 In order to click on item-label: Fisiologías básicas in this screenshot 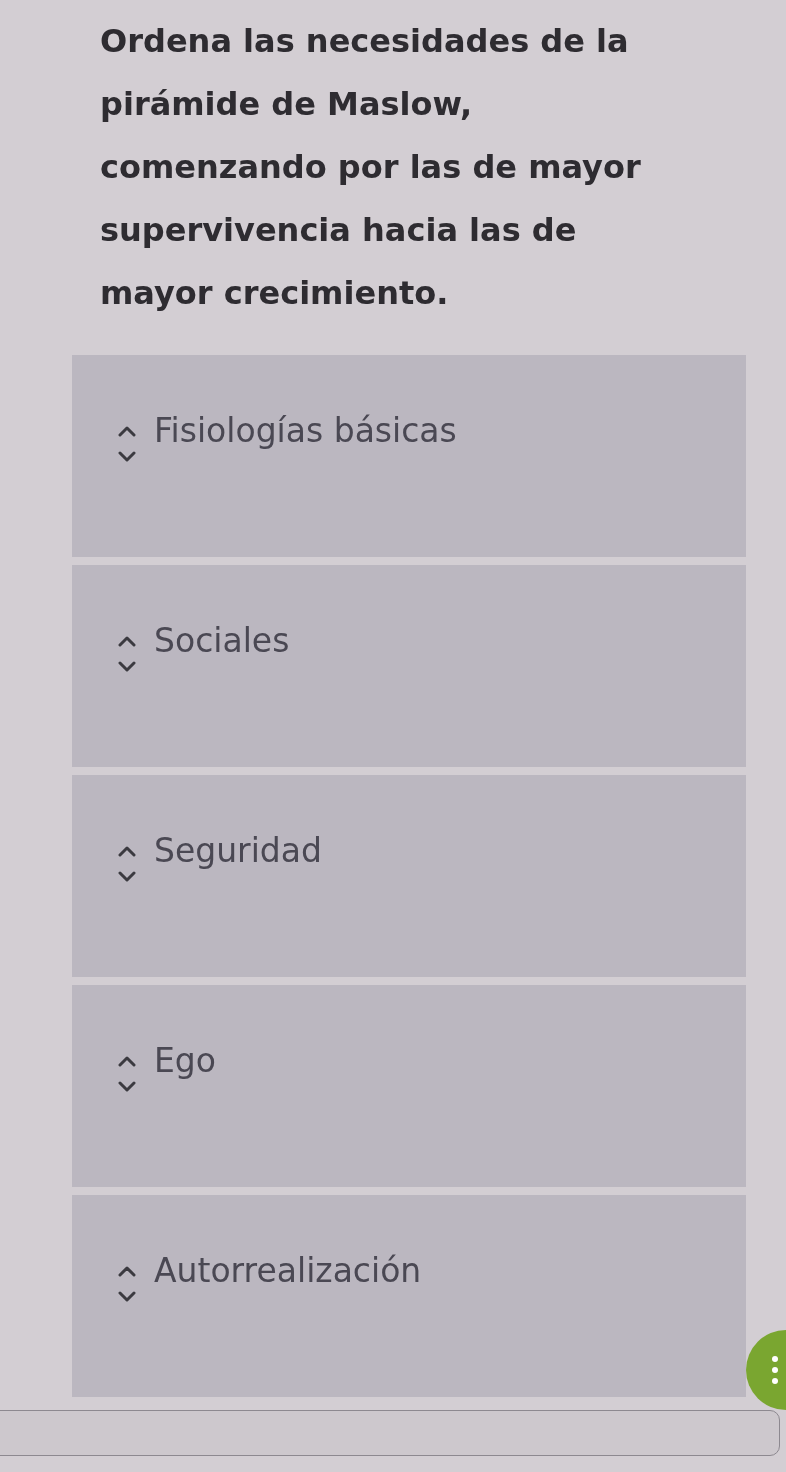, I will do `click(305, 431)`.